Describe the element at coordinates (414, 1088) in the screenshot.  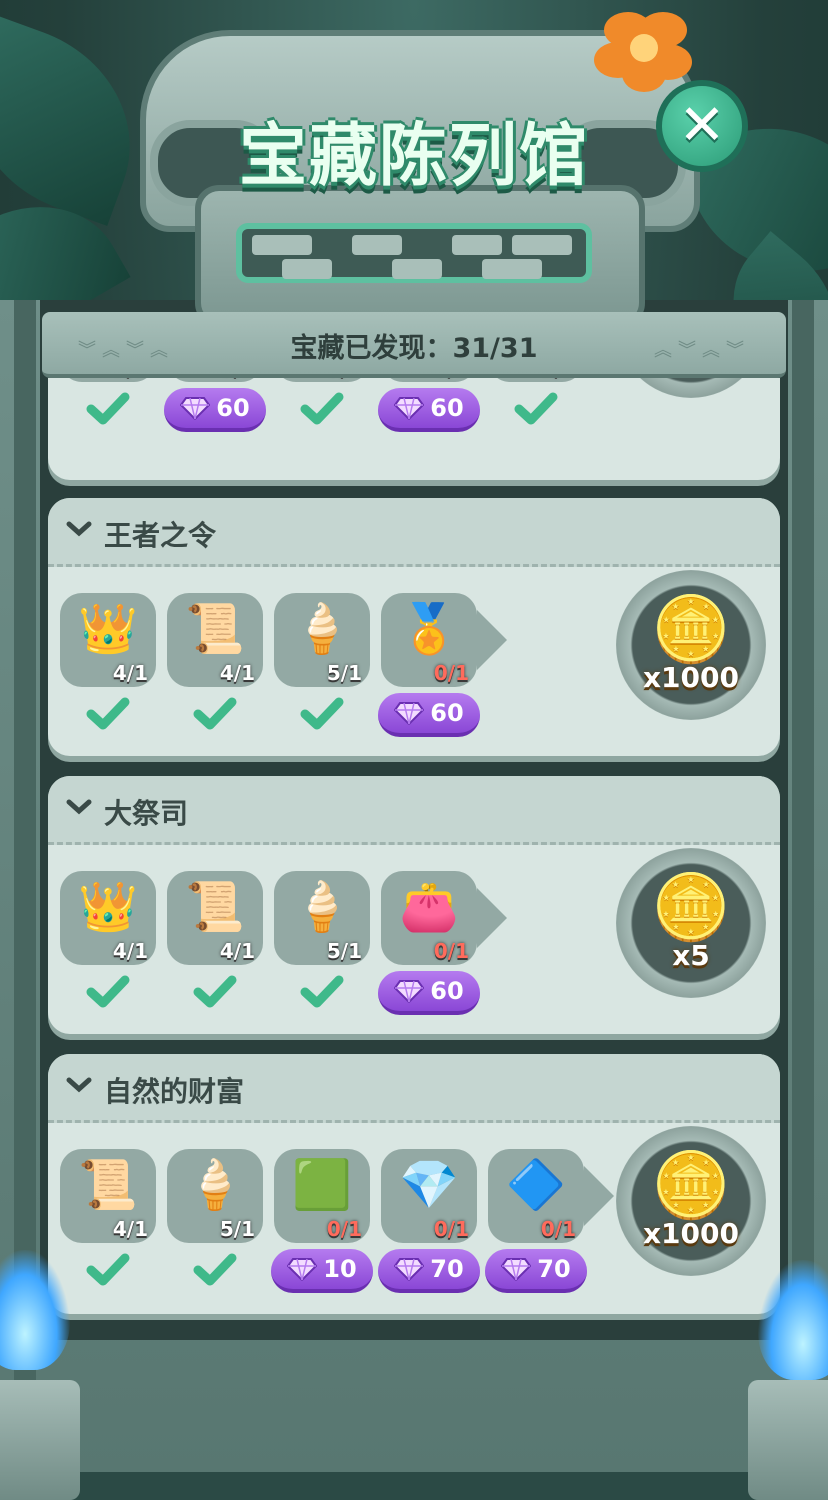
I see `collection-header: 自然的财富` at that location.